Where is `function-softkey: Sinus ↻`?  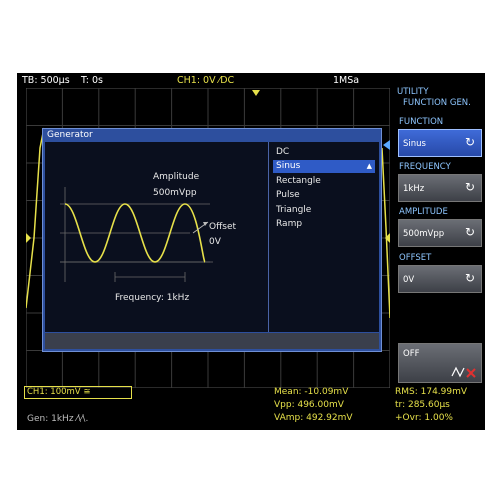 function-softkey: Sinus ↻ is located at coordinates (440, 143).